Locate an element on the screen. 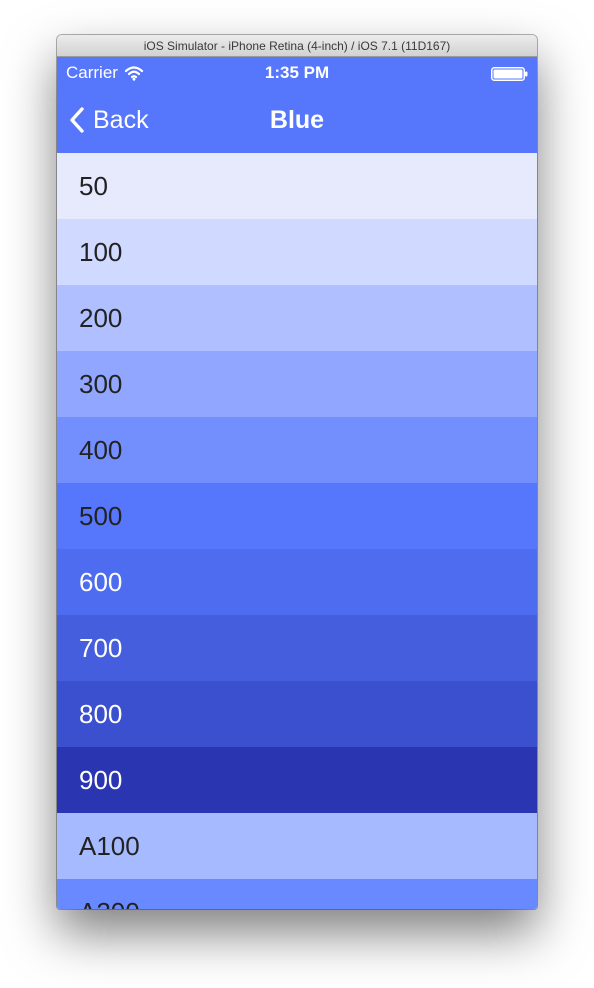 The image size is (594, 988). color-row-label: 700 is located at coordinates (101, 648).